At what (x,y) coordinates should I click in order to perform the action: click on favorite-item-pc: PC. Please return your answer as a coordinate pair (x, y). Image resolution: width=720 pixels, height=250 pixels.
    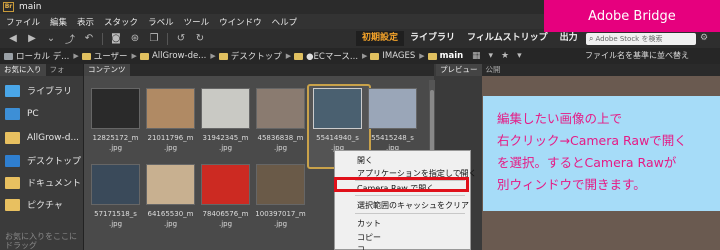
    Looking at the image, I should click on (22, 114).